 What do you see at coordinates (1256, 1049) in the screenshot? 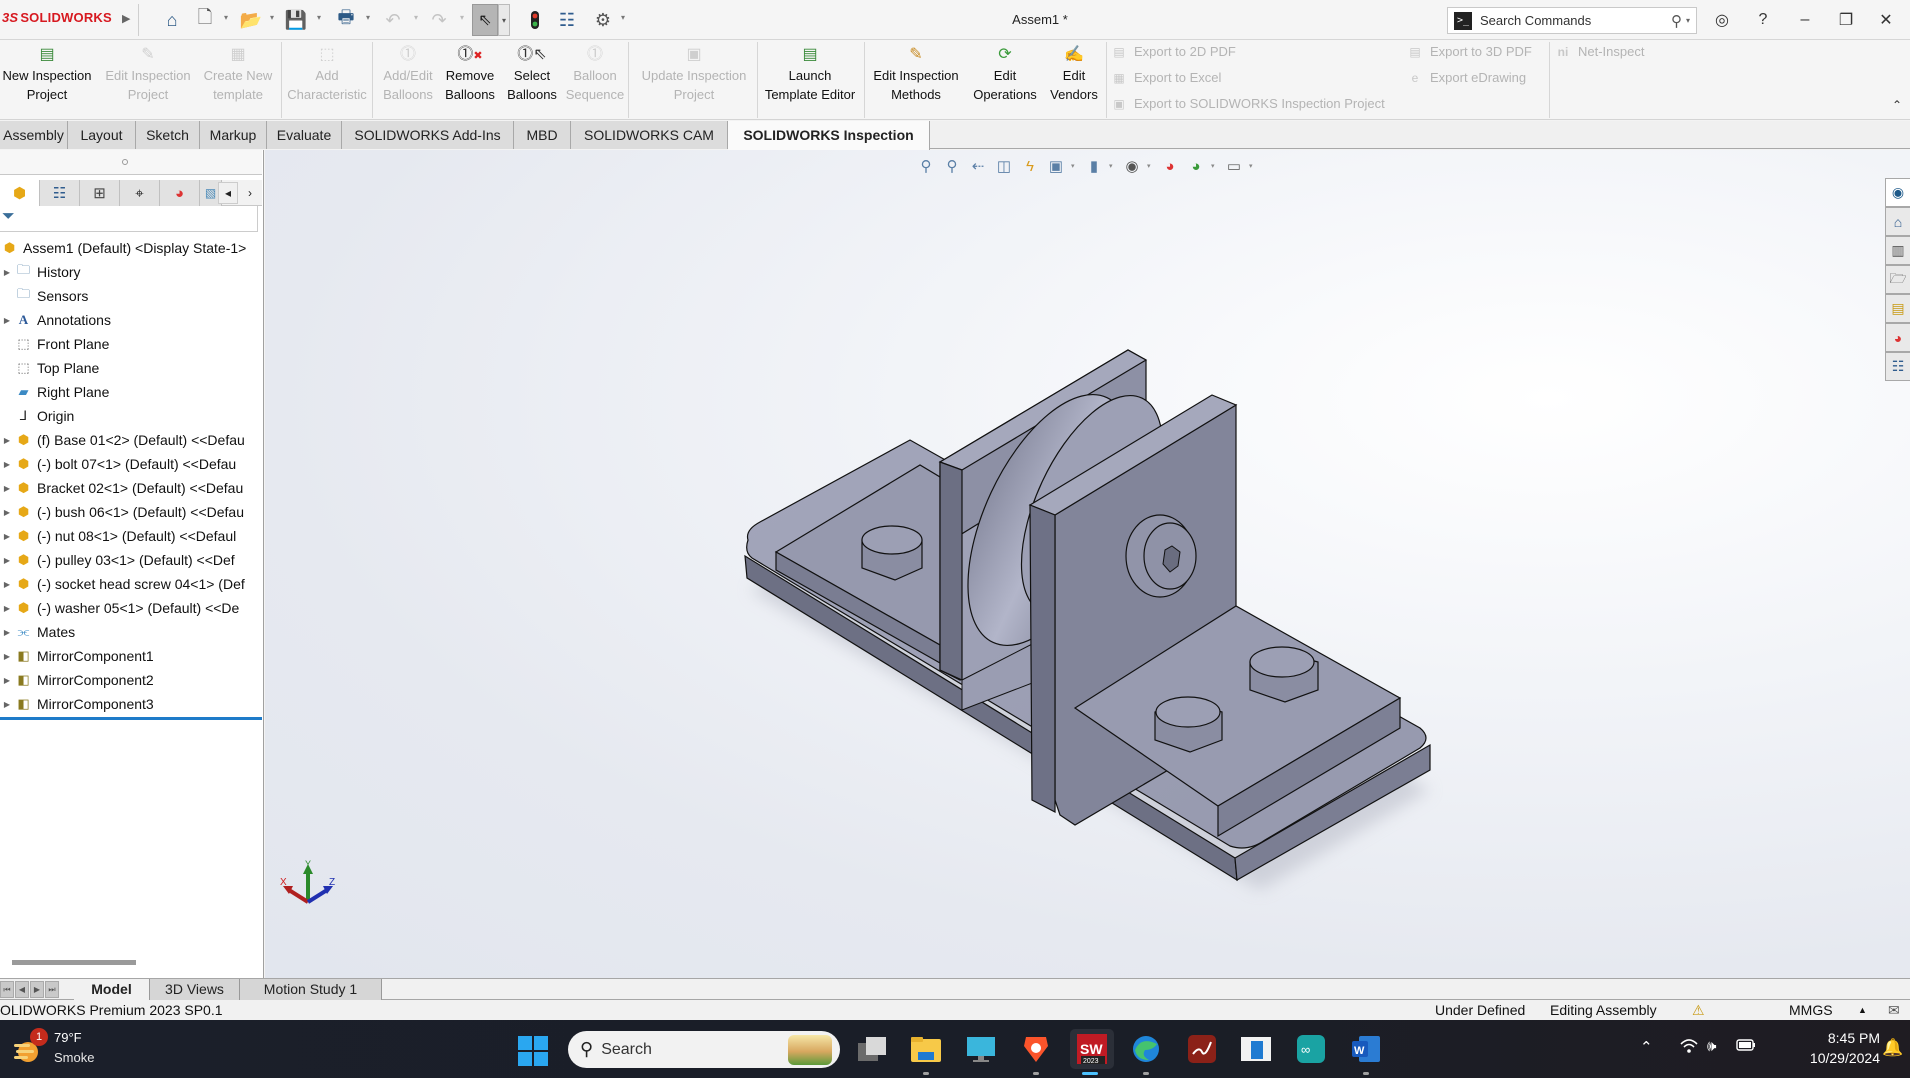
I see `window-app-icon` at bounding box center [1256, 1049].